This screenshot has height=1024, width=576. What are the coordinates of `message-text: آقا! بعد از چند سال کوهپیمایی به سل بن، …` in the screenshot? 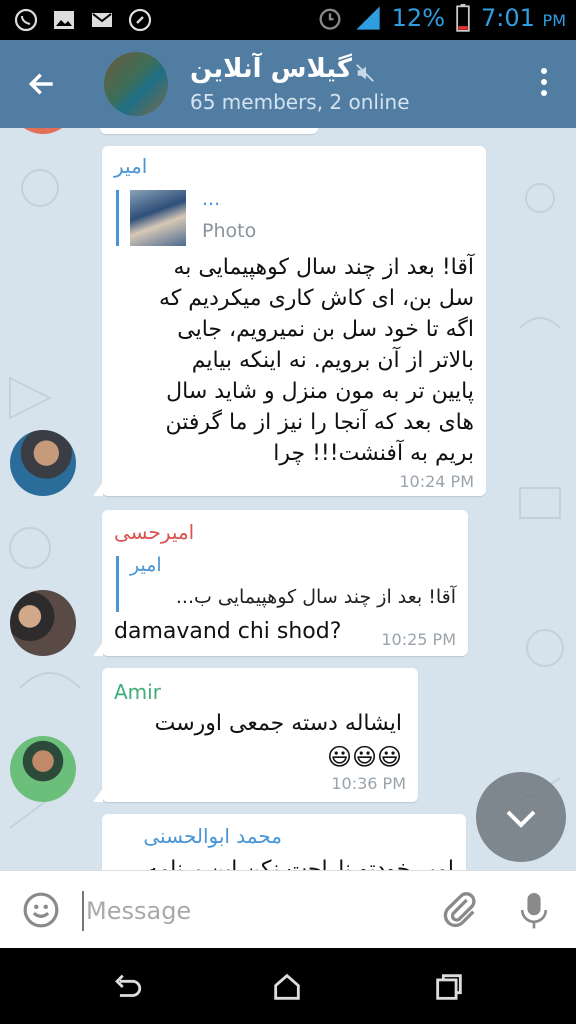 It's located at (292, 360).